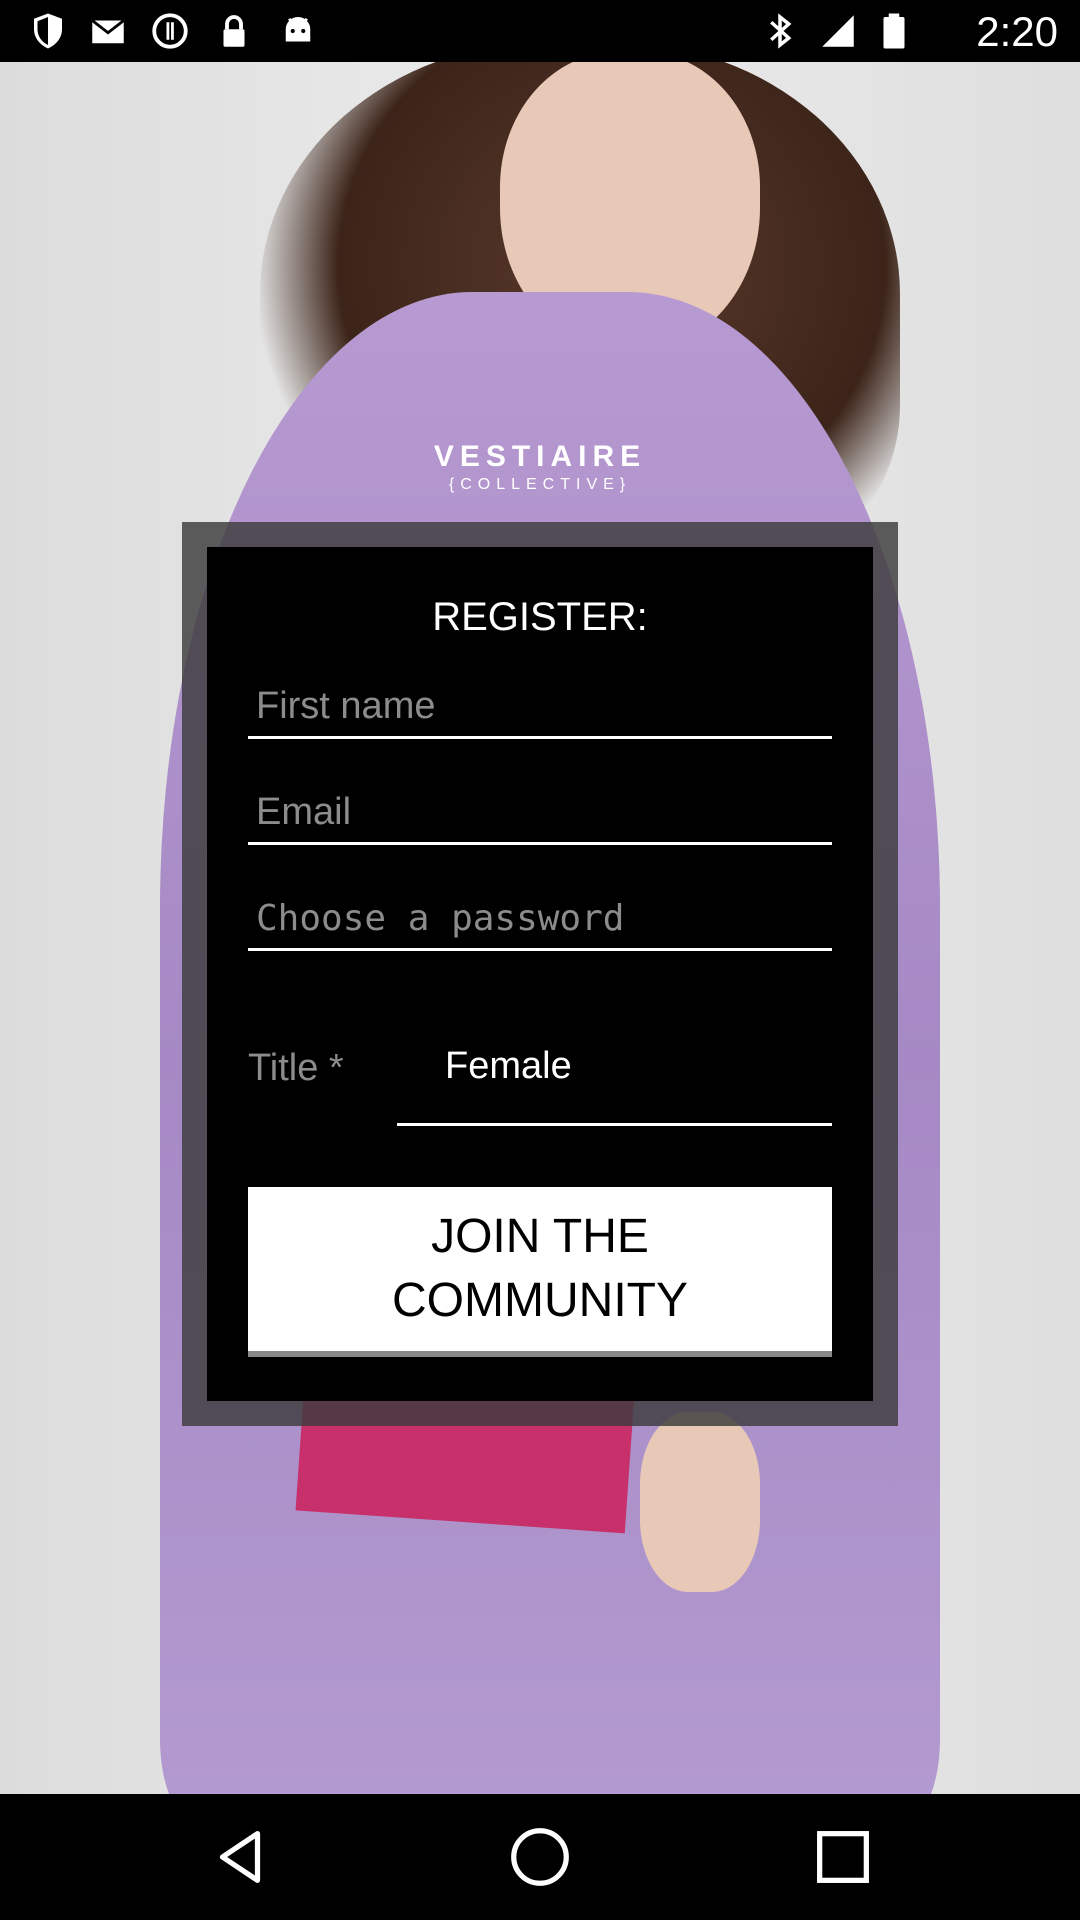  I want to click on signal-icon, so click(838, 31).